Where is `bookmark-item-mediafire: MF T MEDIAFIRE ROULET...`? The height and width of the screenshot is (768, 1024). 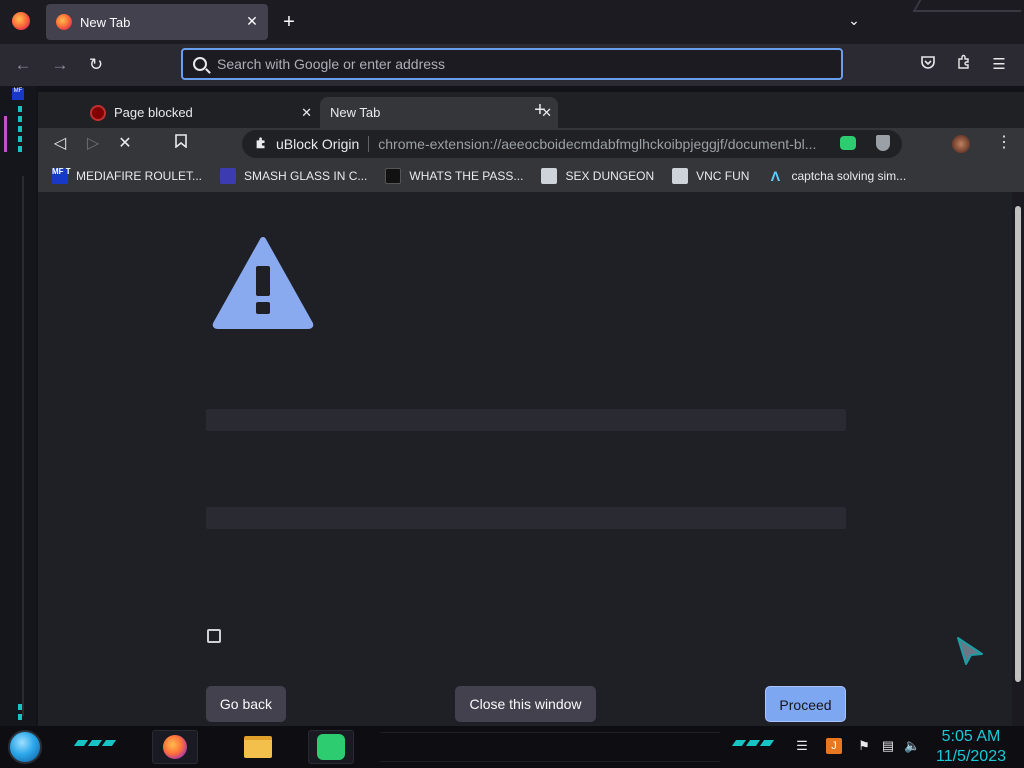 bookmark-item-mediafire: MF T MEDIAFIRE ROULET... is located at coordinates (127, 176).